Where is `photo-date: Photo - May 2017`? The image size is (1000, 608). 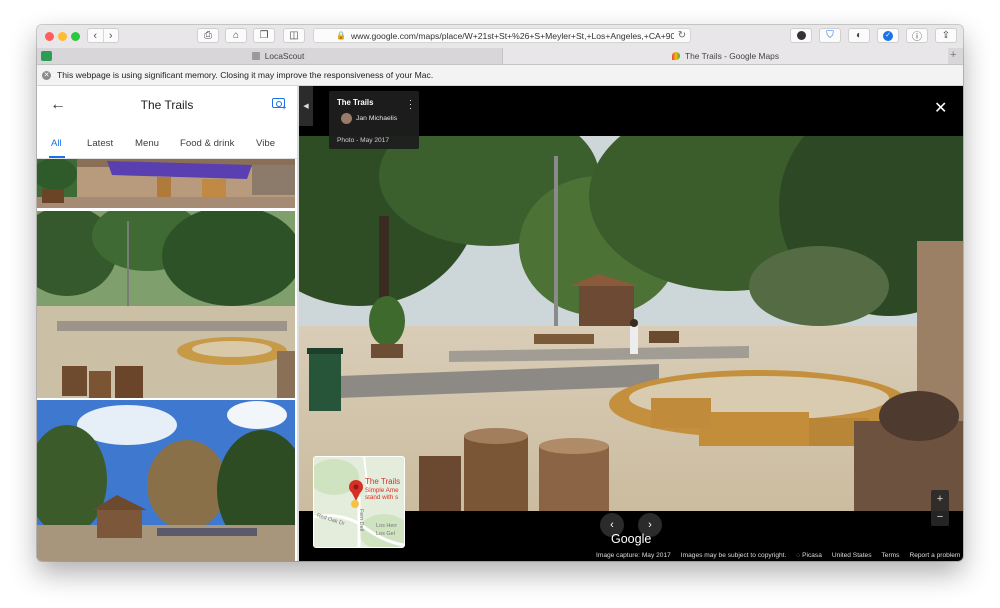
photo-date: Photo - May 2017 is located at coordinates (363, 140).